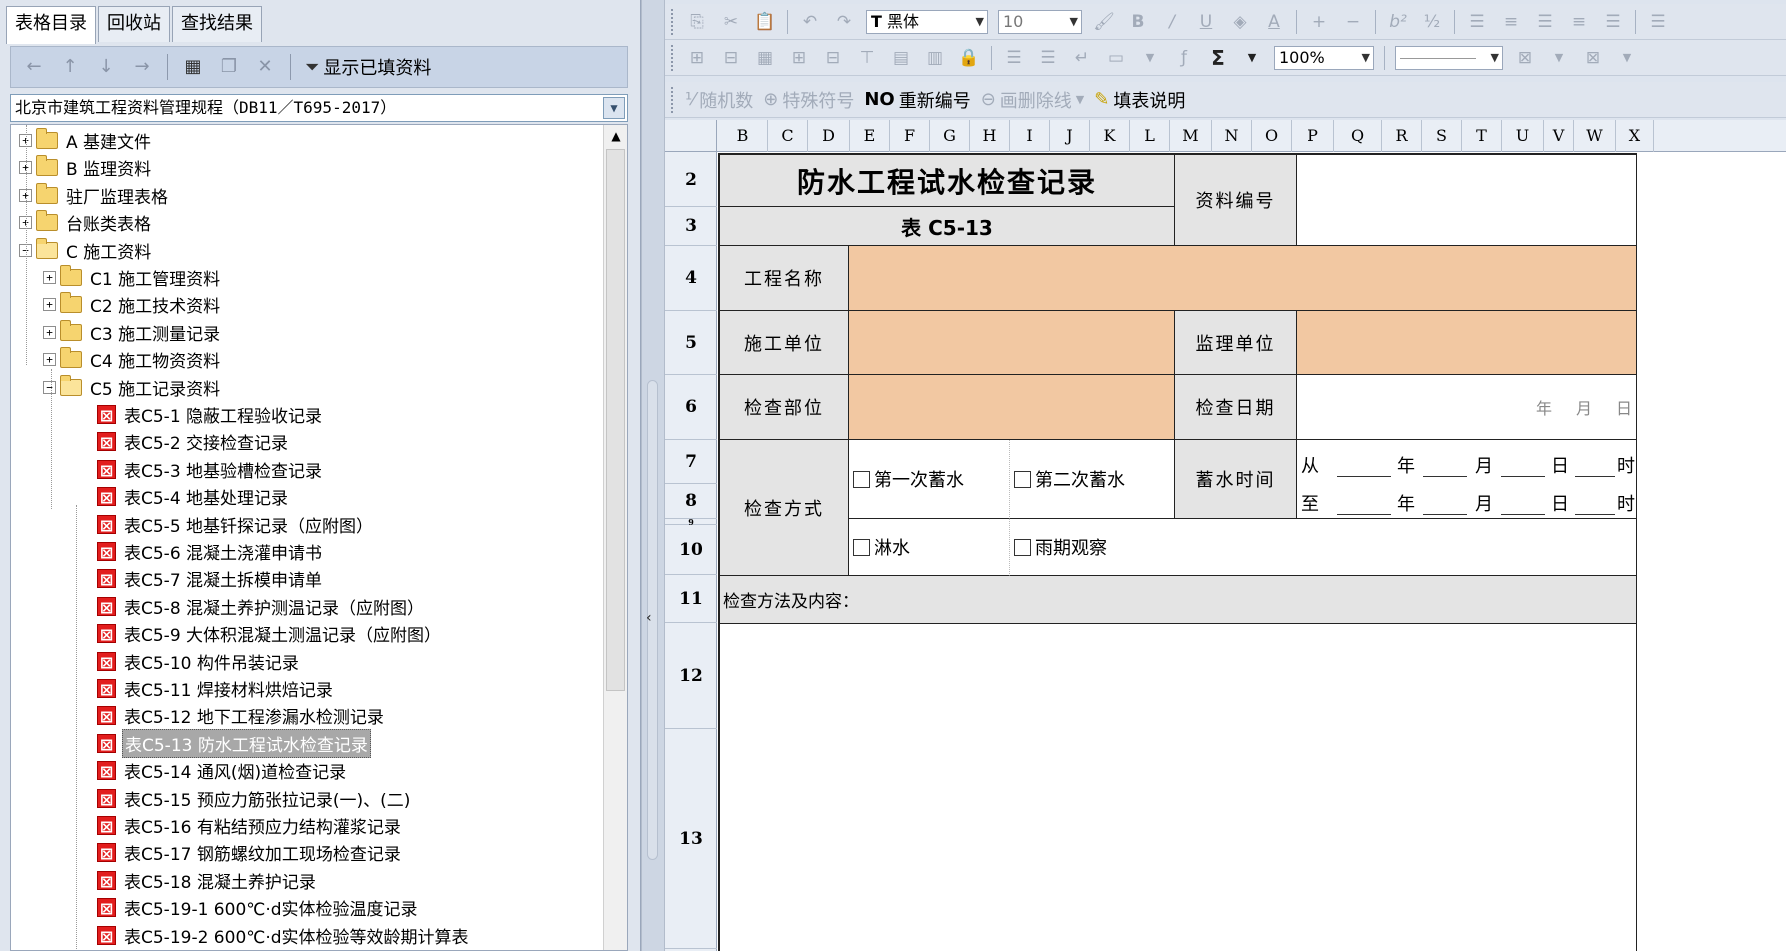 The image size is (1786, 951). What do you see at coordinates (808, 100) in the screenshot?
I see `special-symbol-button: ⊕ 特殊符号` at bounding box center [808, 100].